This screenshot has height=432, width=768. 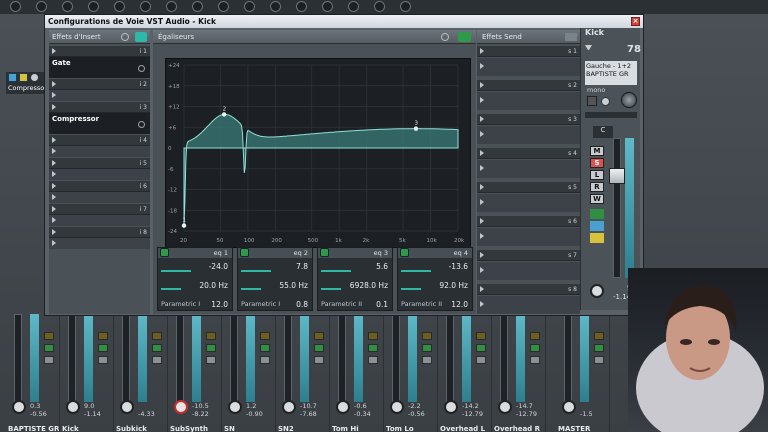 What do you see at coordinates (92, 414) in the screenshot?
I see `mixer-fader-value: -1.14` at bounding box center [92, 414].